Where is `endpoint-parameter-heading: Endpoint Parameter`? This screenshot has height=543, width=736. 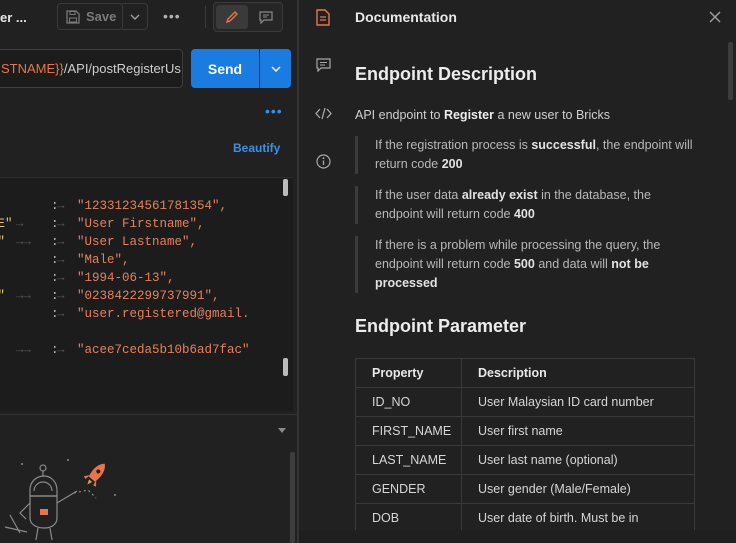 endpoint-parameter-heading: Endpoint Parameter is located at coordinates (441, 326).